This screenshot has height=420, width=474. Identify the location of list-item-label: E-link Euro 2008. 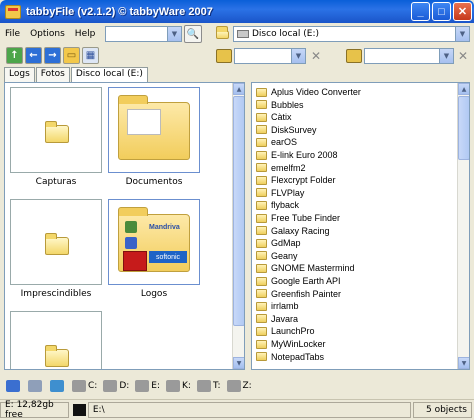
(304, 155).